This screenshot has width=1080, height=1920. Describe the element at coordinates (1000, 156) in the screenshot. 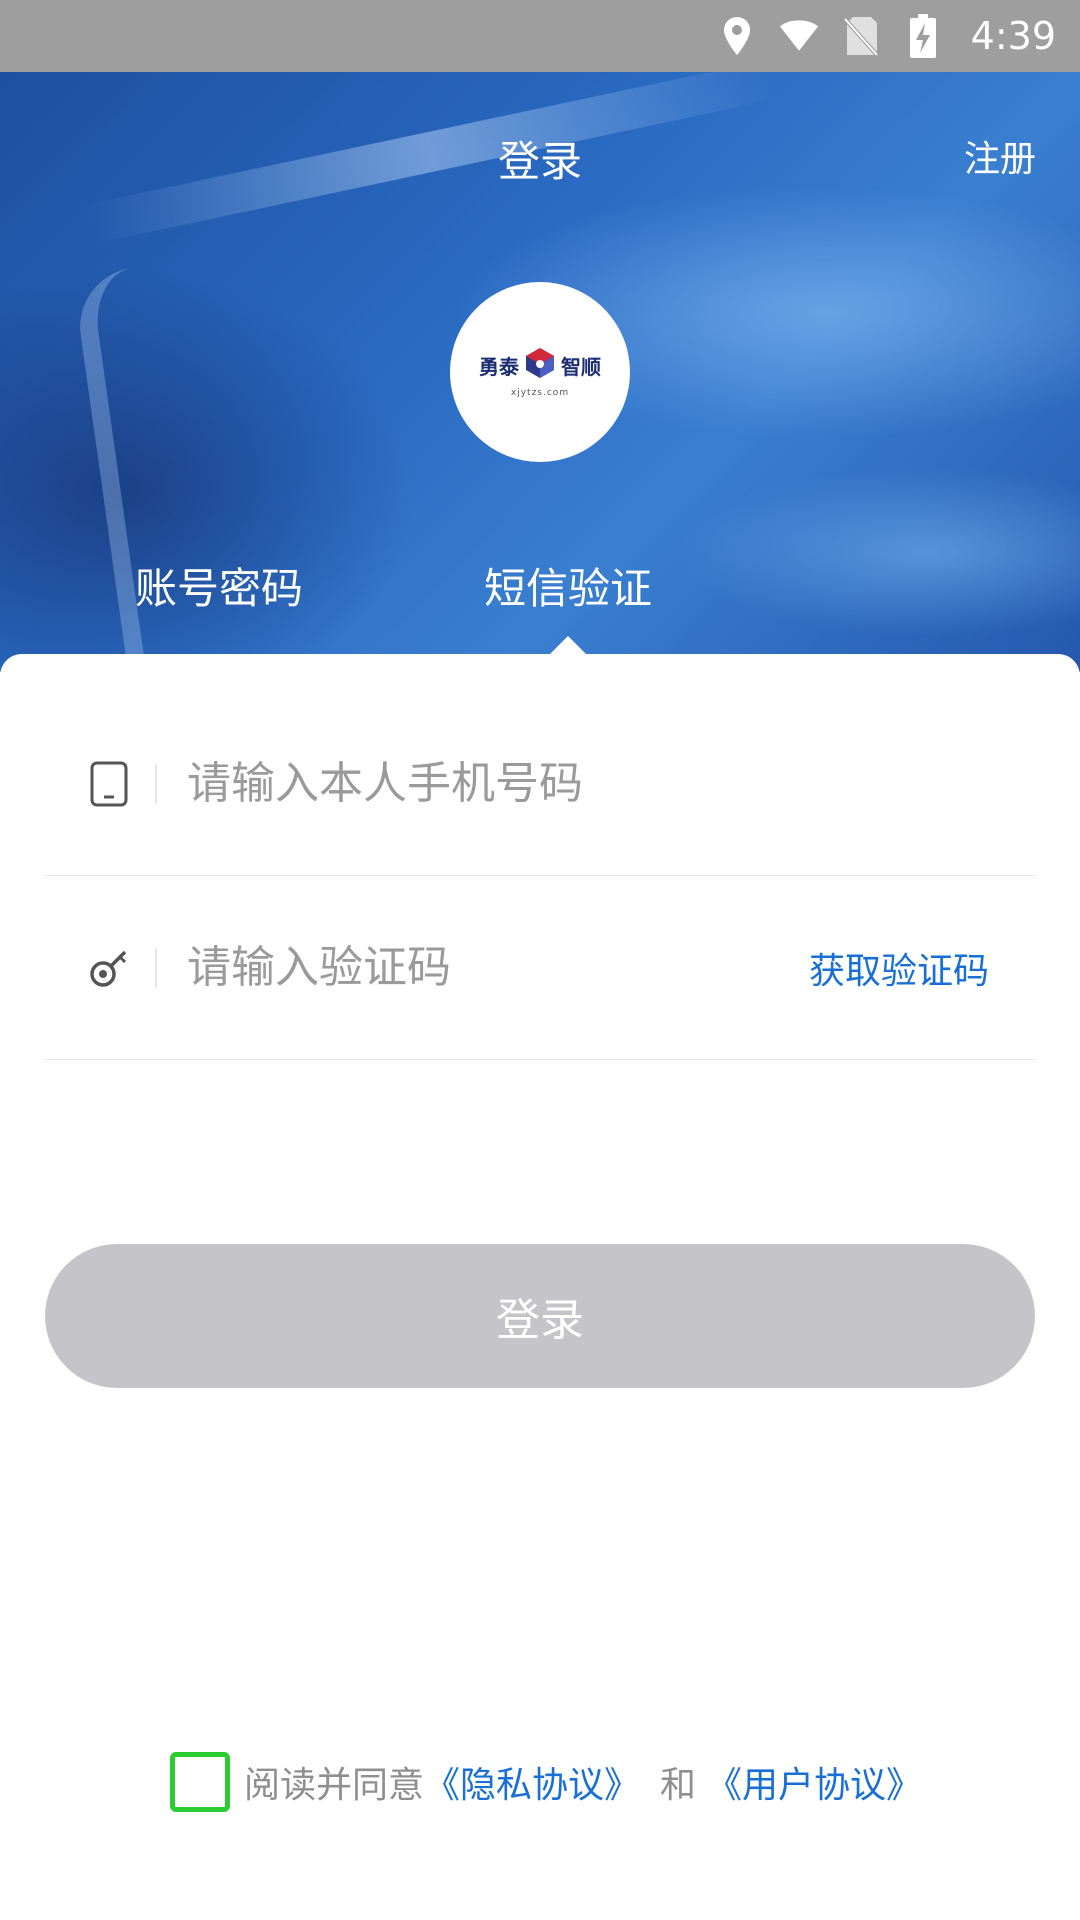

I see `register-link: 注册` at that location.